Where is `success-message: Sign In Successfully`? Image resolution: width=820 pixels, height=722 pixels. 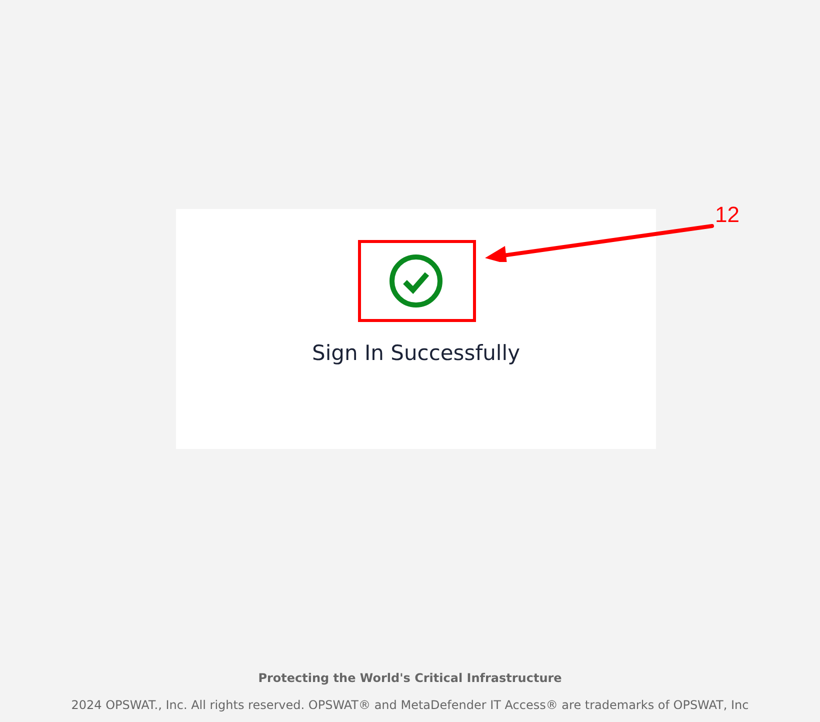 success-message: Sign In Successfully is located at coordinates (416, 353).